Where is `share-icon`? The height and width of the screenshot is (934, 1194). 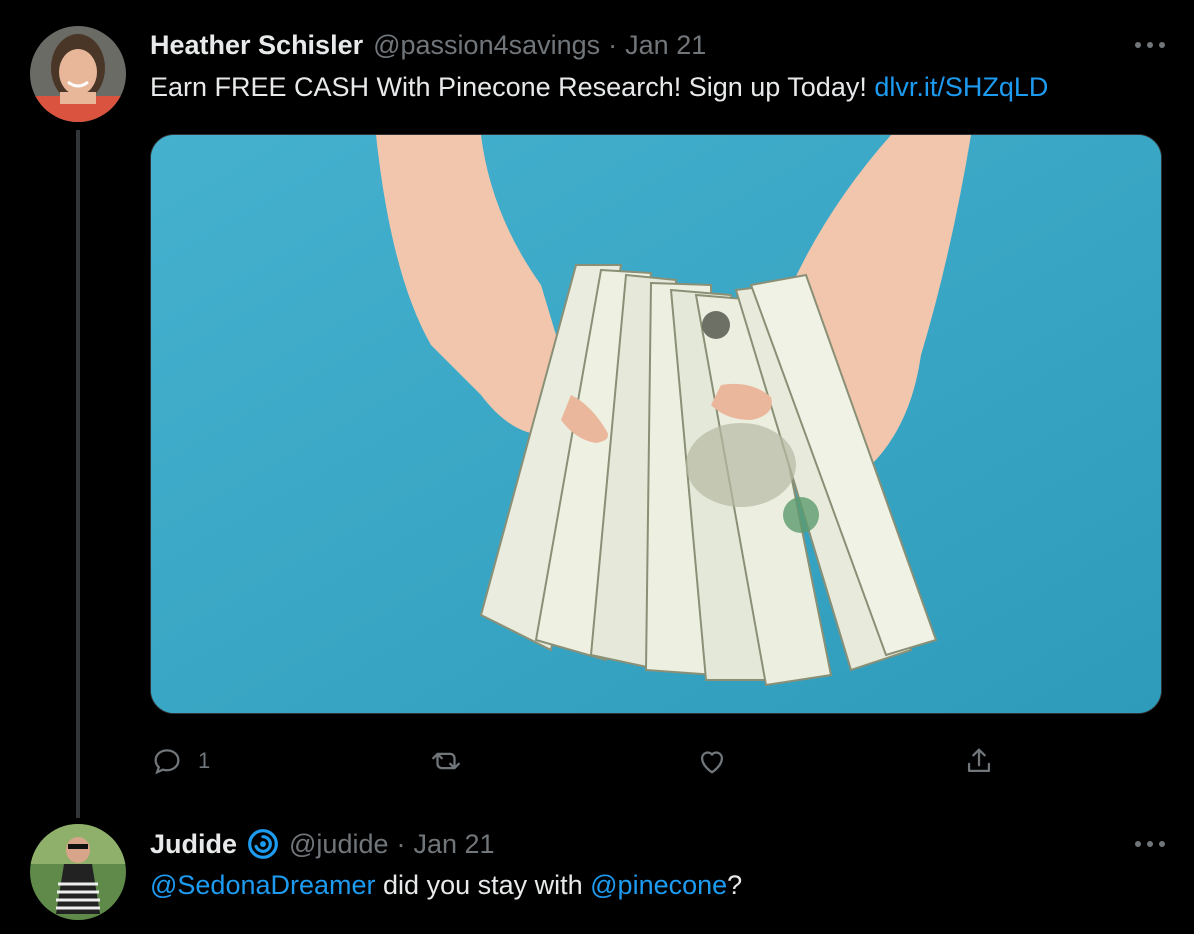
share-icon is located at coordinates (979, 760).